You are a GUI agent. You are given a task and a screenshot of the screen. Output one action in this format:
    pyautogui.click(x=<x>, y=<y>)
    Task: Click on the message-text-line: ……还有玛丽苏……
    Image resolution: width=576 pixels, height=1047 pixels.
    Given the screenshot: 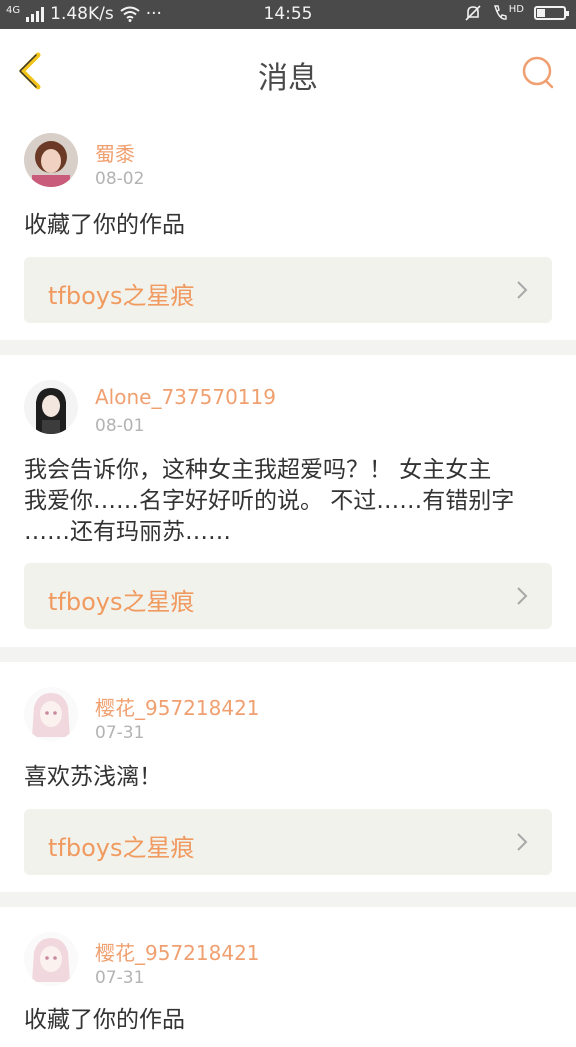 What is the action you would take?
    pyautogui.click(x=127, y=532)
    